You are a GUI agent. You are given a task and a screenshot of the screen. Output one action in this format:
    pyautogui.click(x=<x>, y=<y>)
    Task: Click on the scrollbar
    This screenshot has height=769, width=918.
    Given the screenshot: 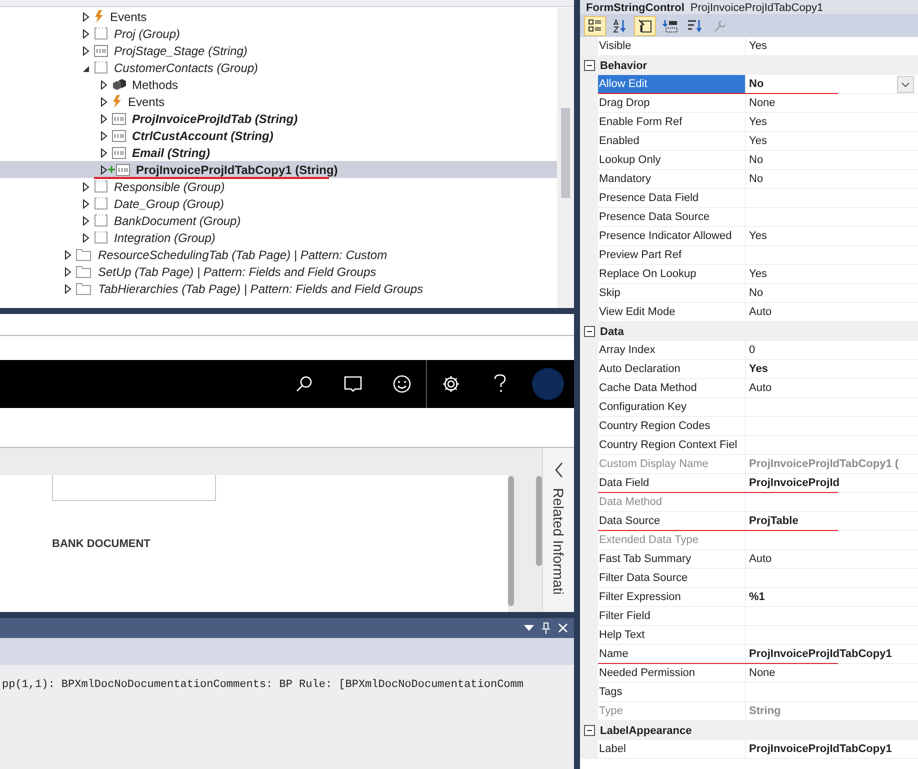 What is the action you would take?
    pyautogui.click(x=565, y=158)
    